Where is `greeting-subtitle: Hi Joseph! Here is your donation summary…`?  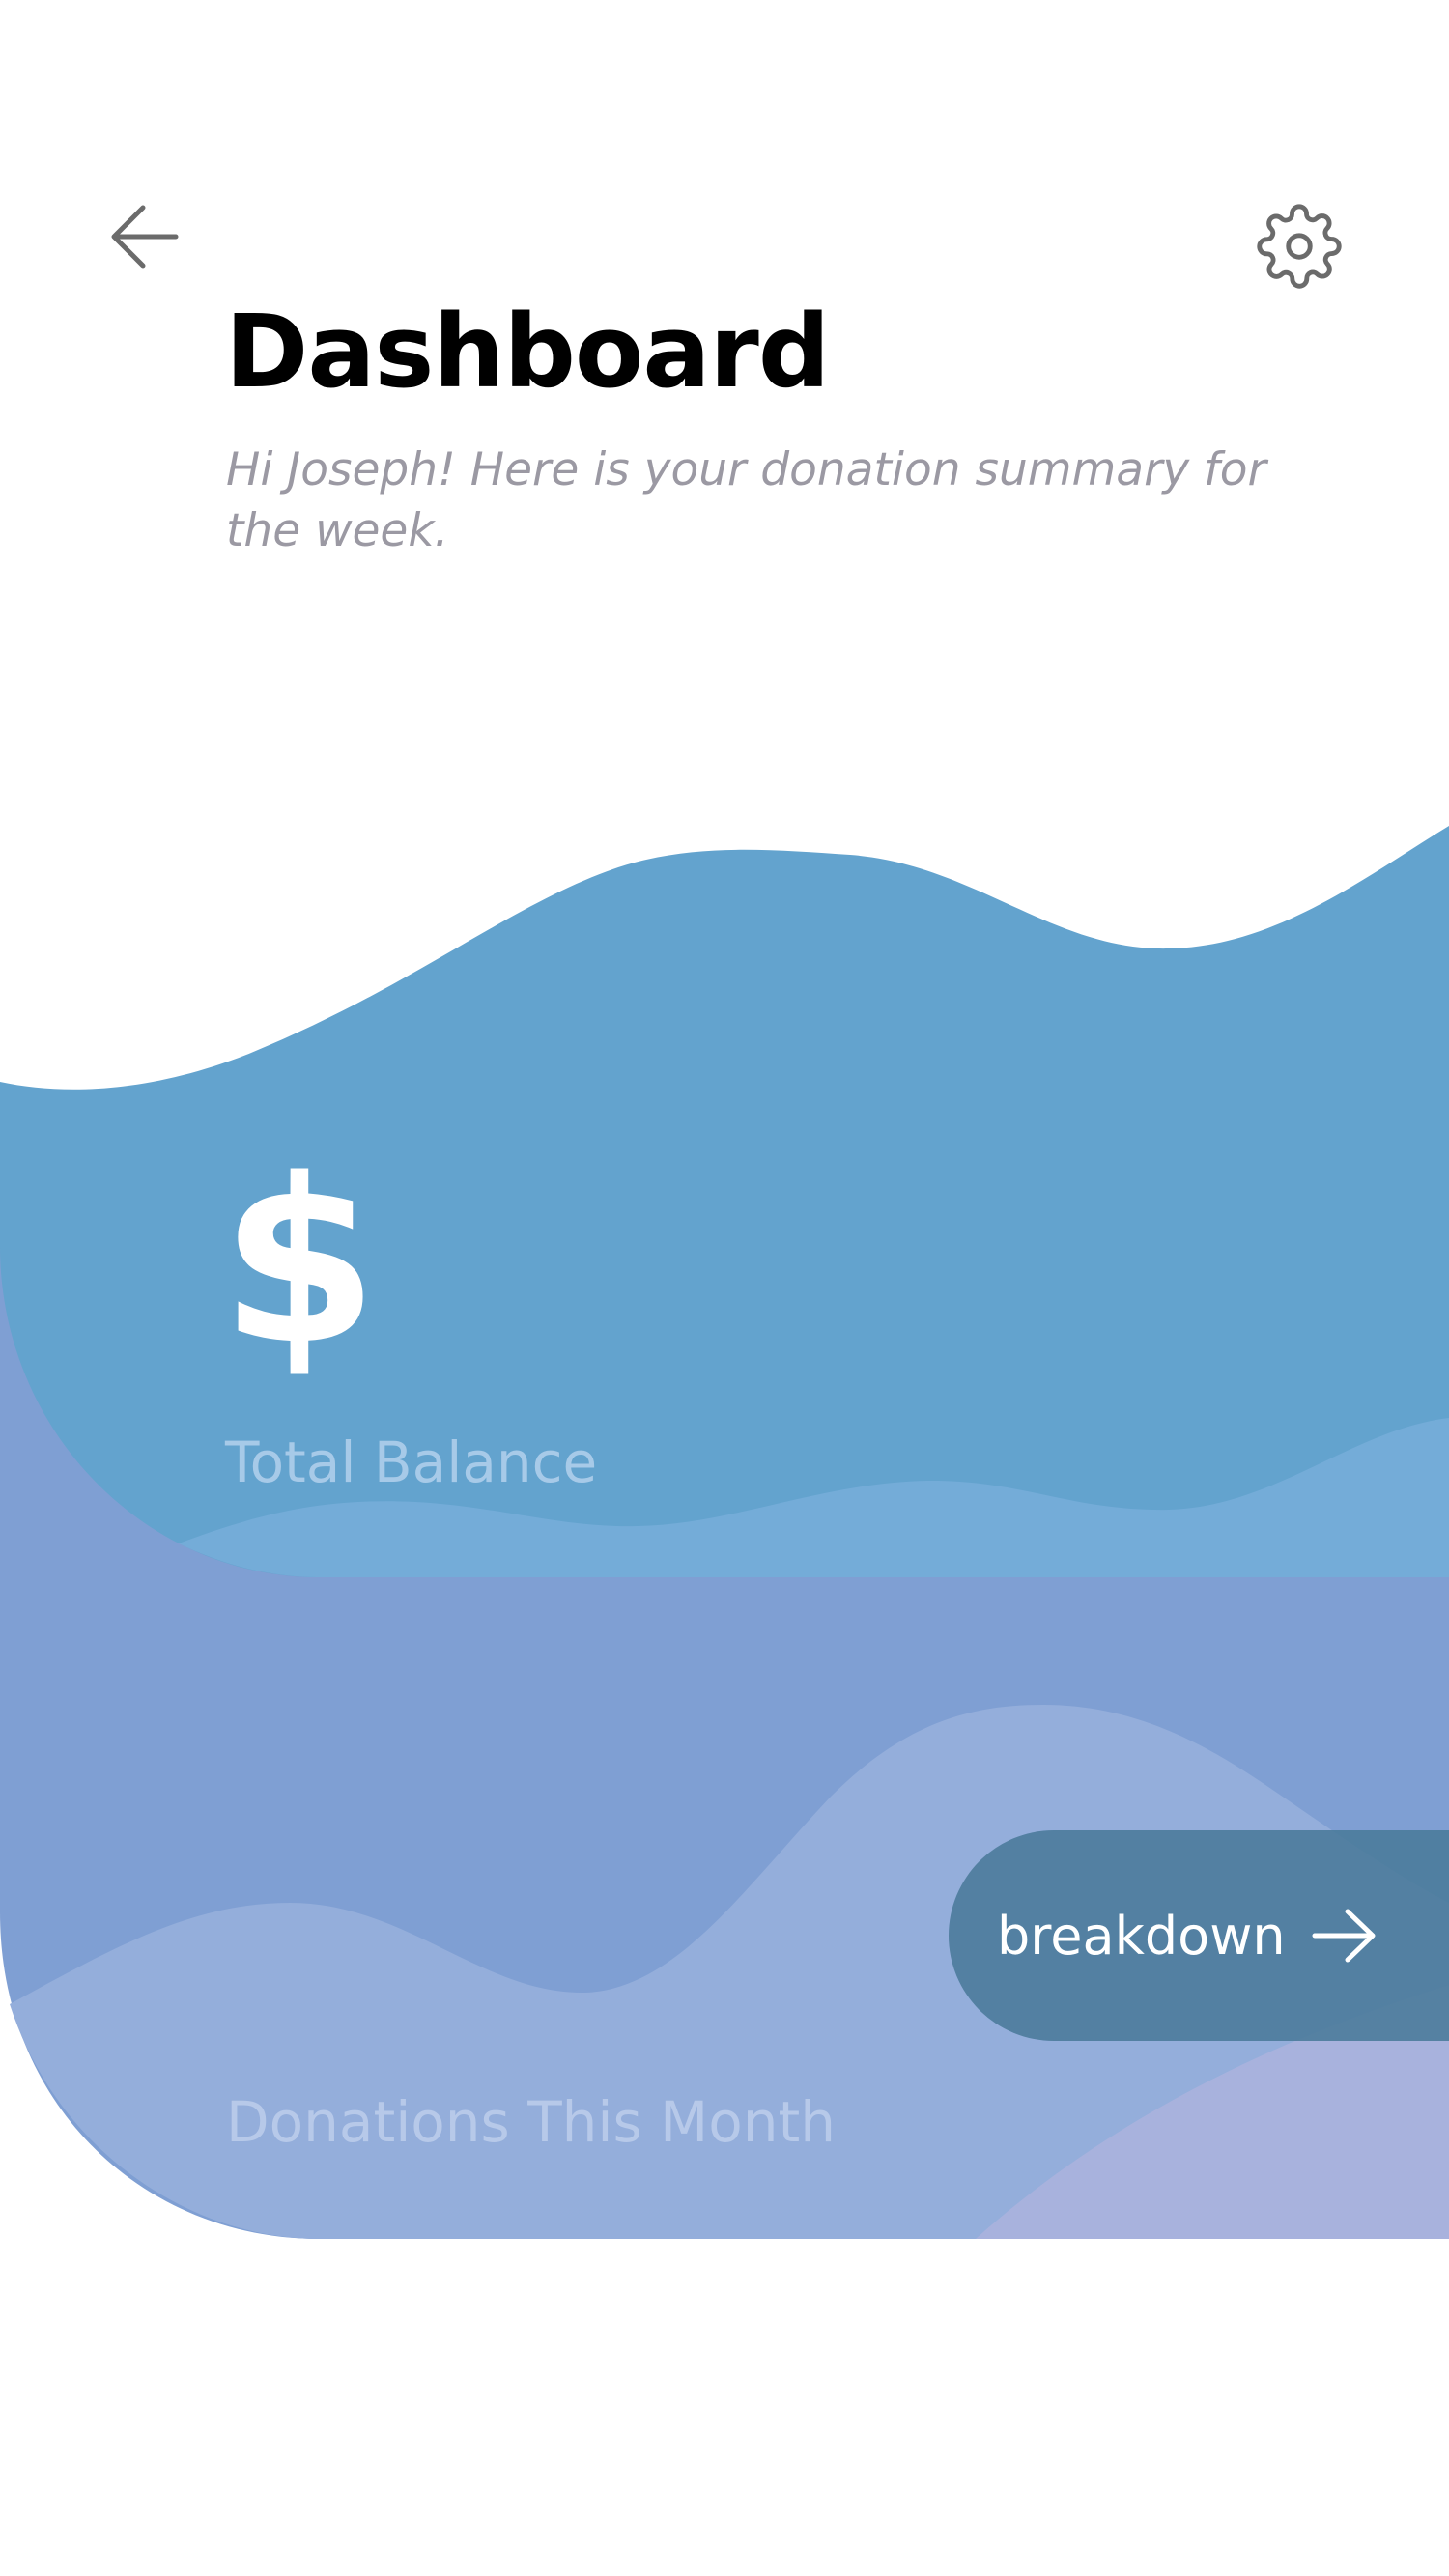
greeting-subtitle: Hi Joseph! Here is your donation summary… is located at coordinates (746, 500).